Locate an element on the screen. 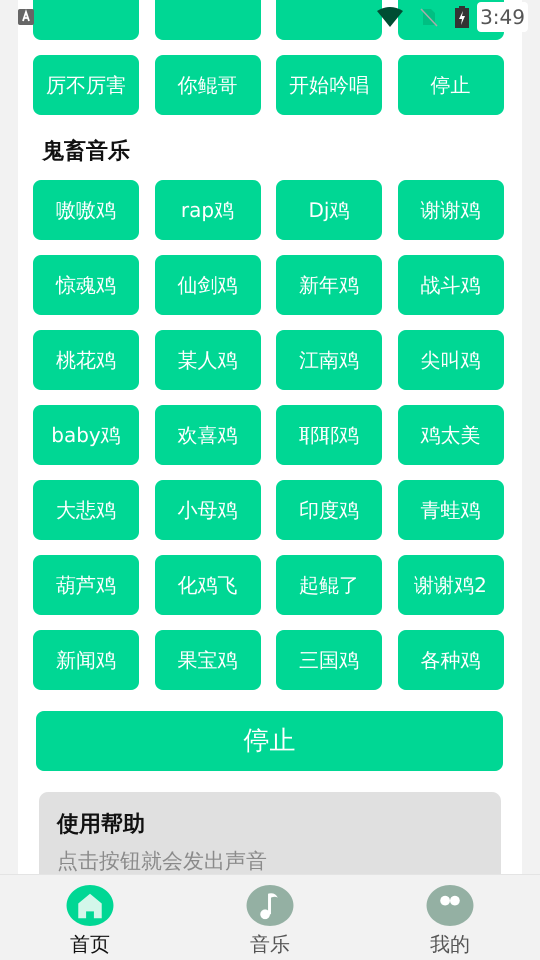 The width and height of the screenshot is (540, 960). sound-button: 谢谢鸡 is located at coordinates (451, 210).